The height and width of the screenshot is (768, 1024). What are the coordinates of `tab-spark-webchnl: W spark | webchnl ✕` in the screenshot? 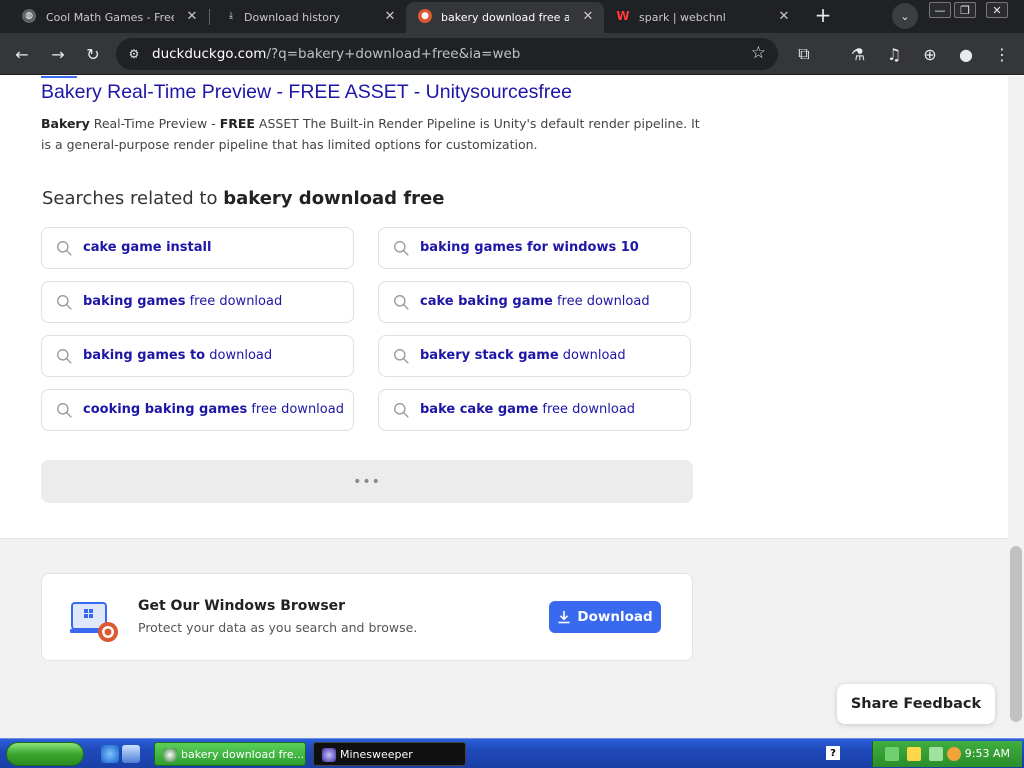 It's located at (702, 17).